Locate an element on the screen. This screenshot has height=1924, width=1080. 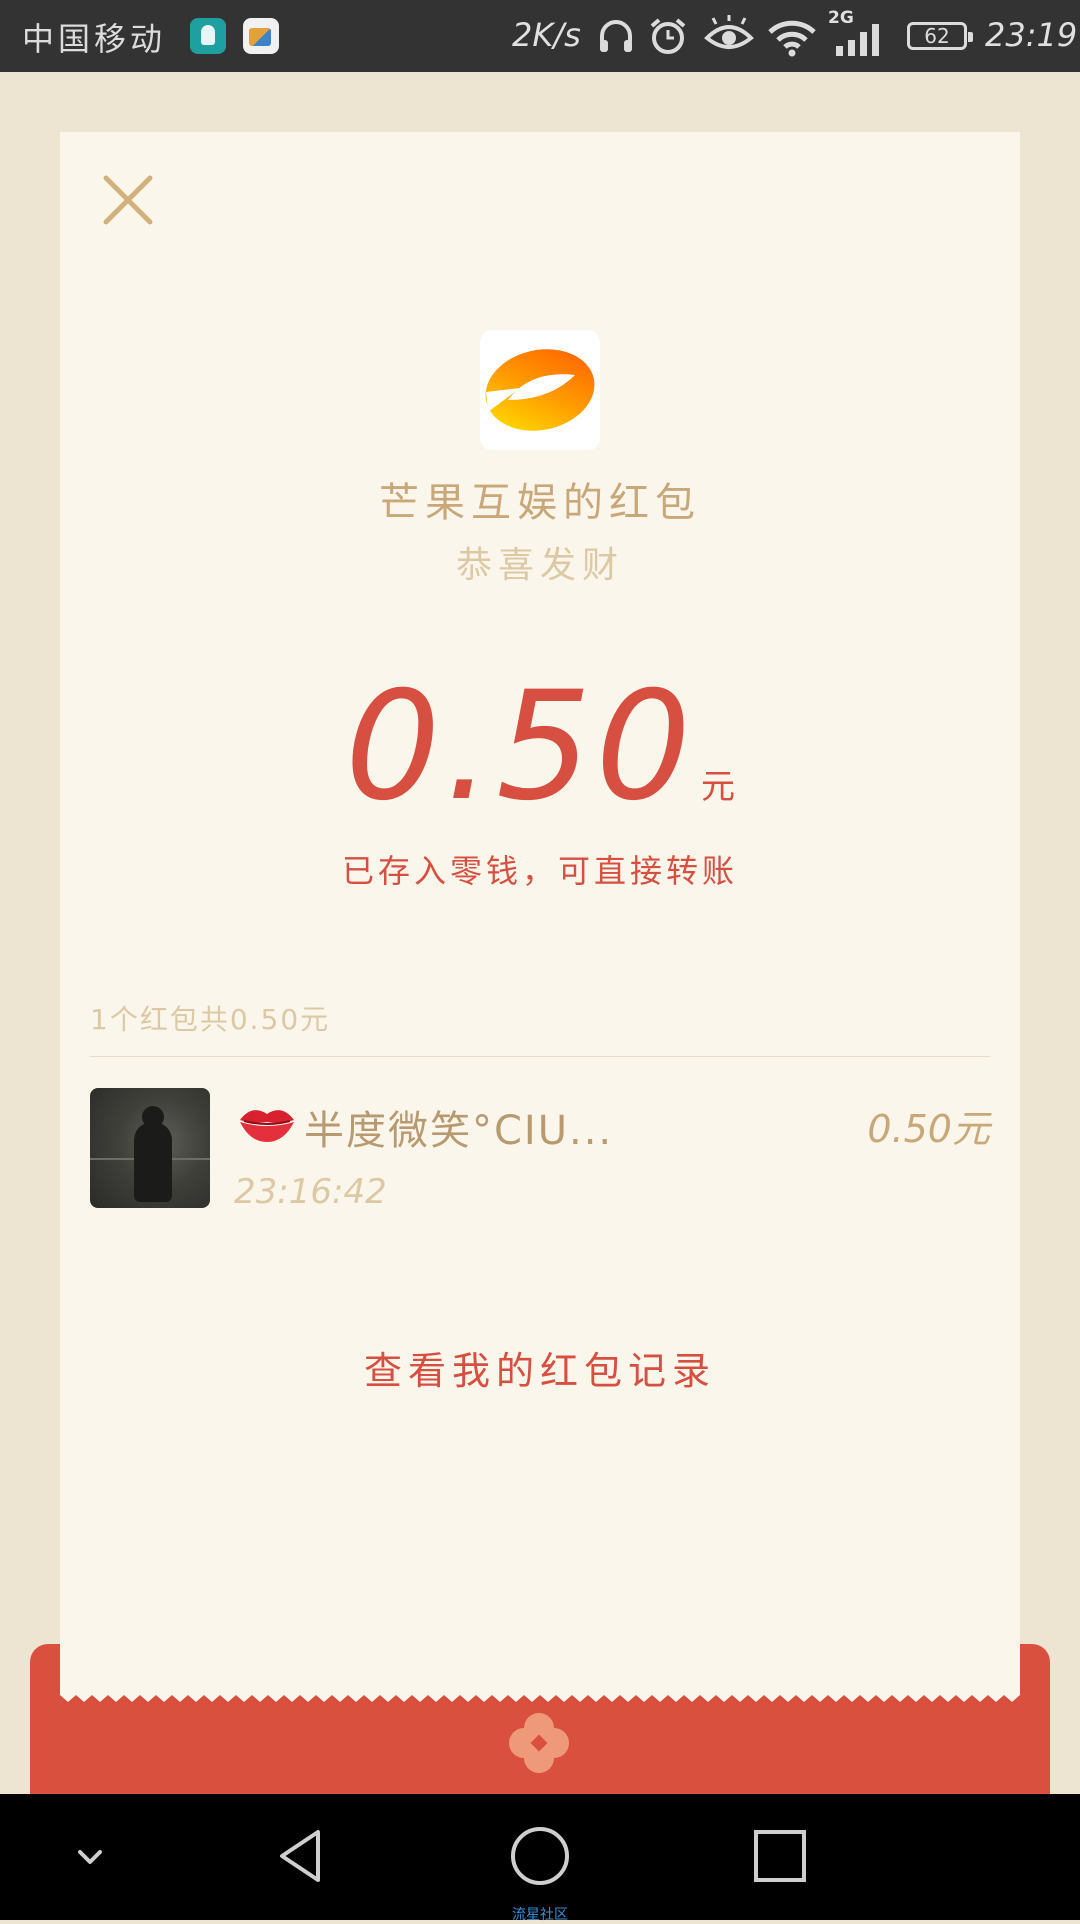
alarm-icon is located at coordinates (668, 36).